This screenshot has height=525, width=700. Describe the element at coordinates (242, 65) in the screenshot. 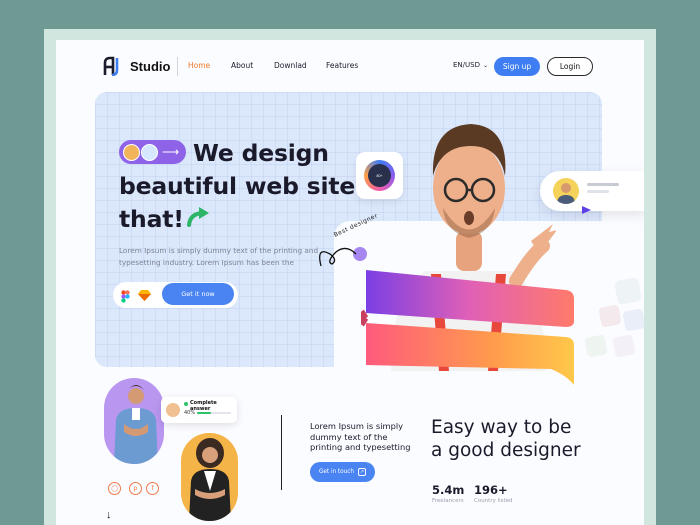

I see `nav-about: About` at that location.